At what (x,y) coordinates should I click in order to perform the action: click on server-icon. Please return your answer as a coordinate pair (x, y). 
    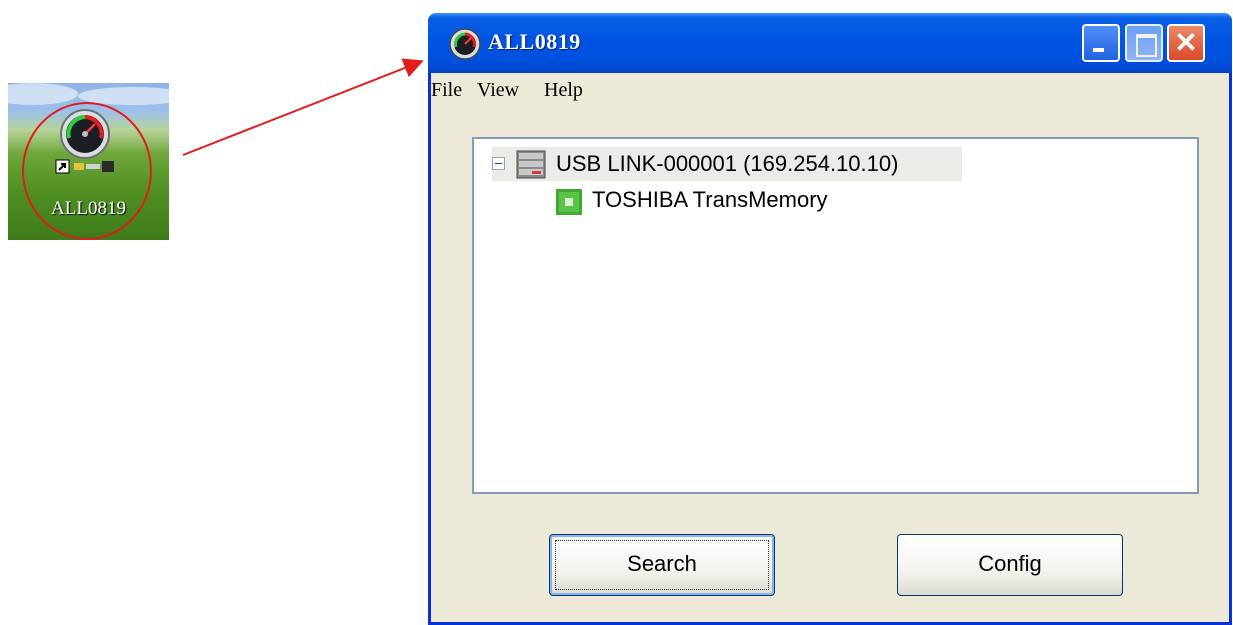
    Looking at the image, I should click on (531, 164).